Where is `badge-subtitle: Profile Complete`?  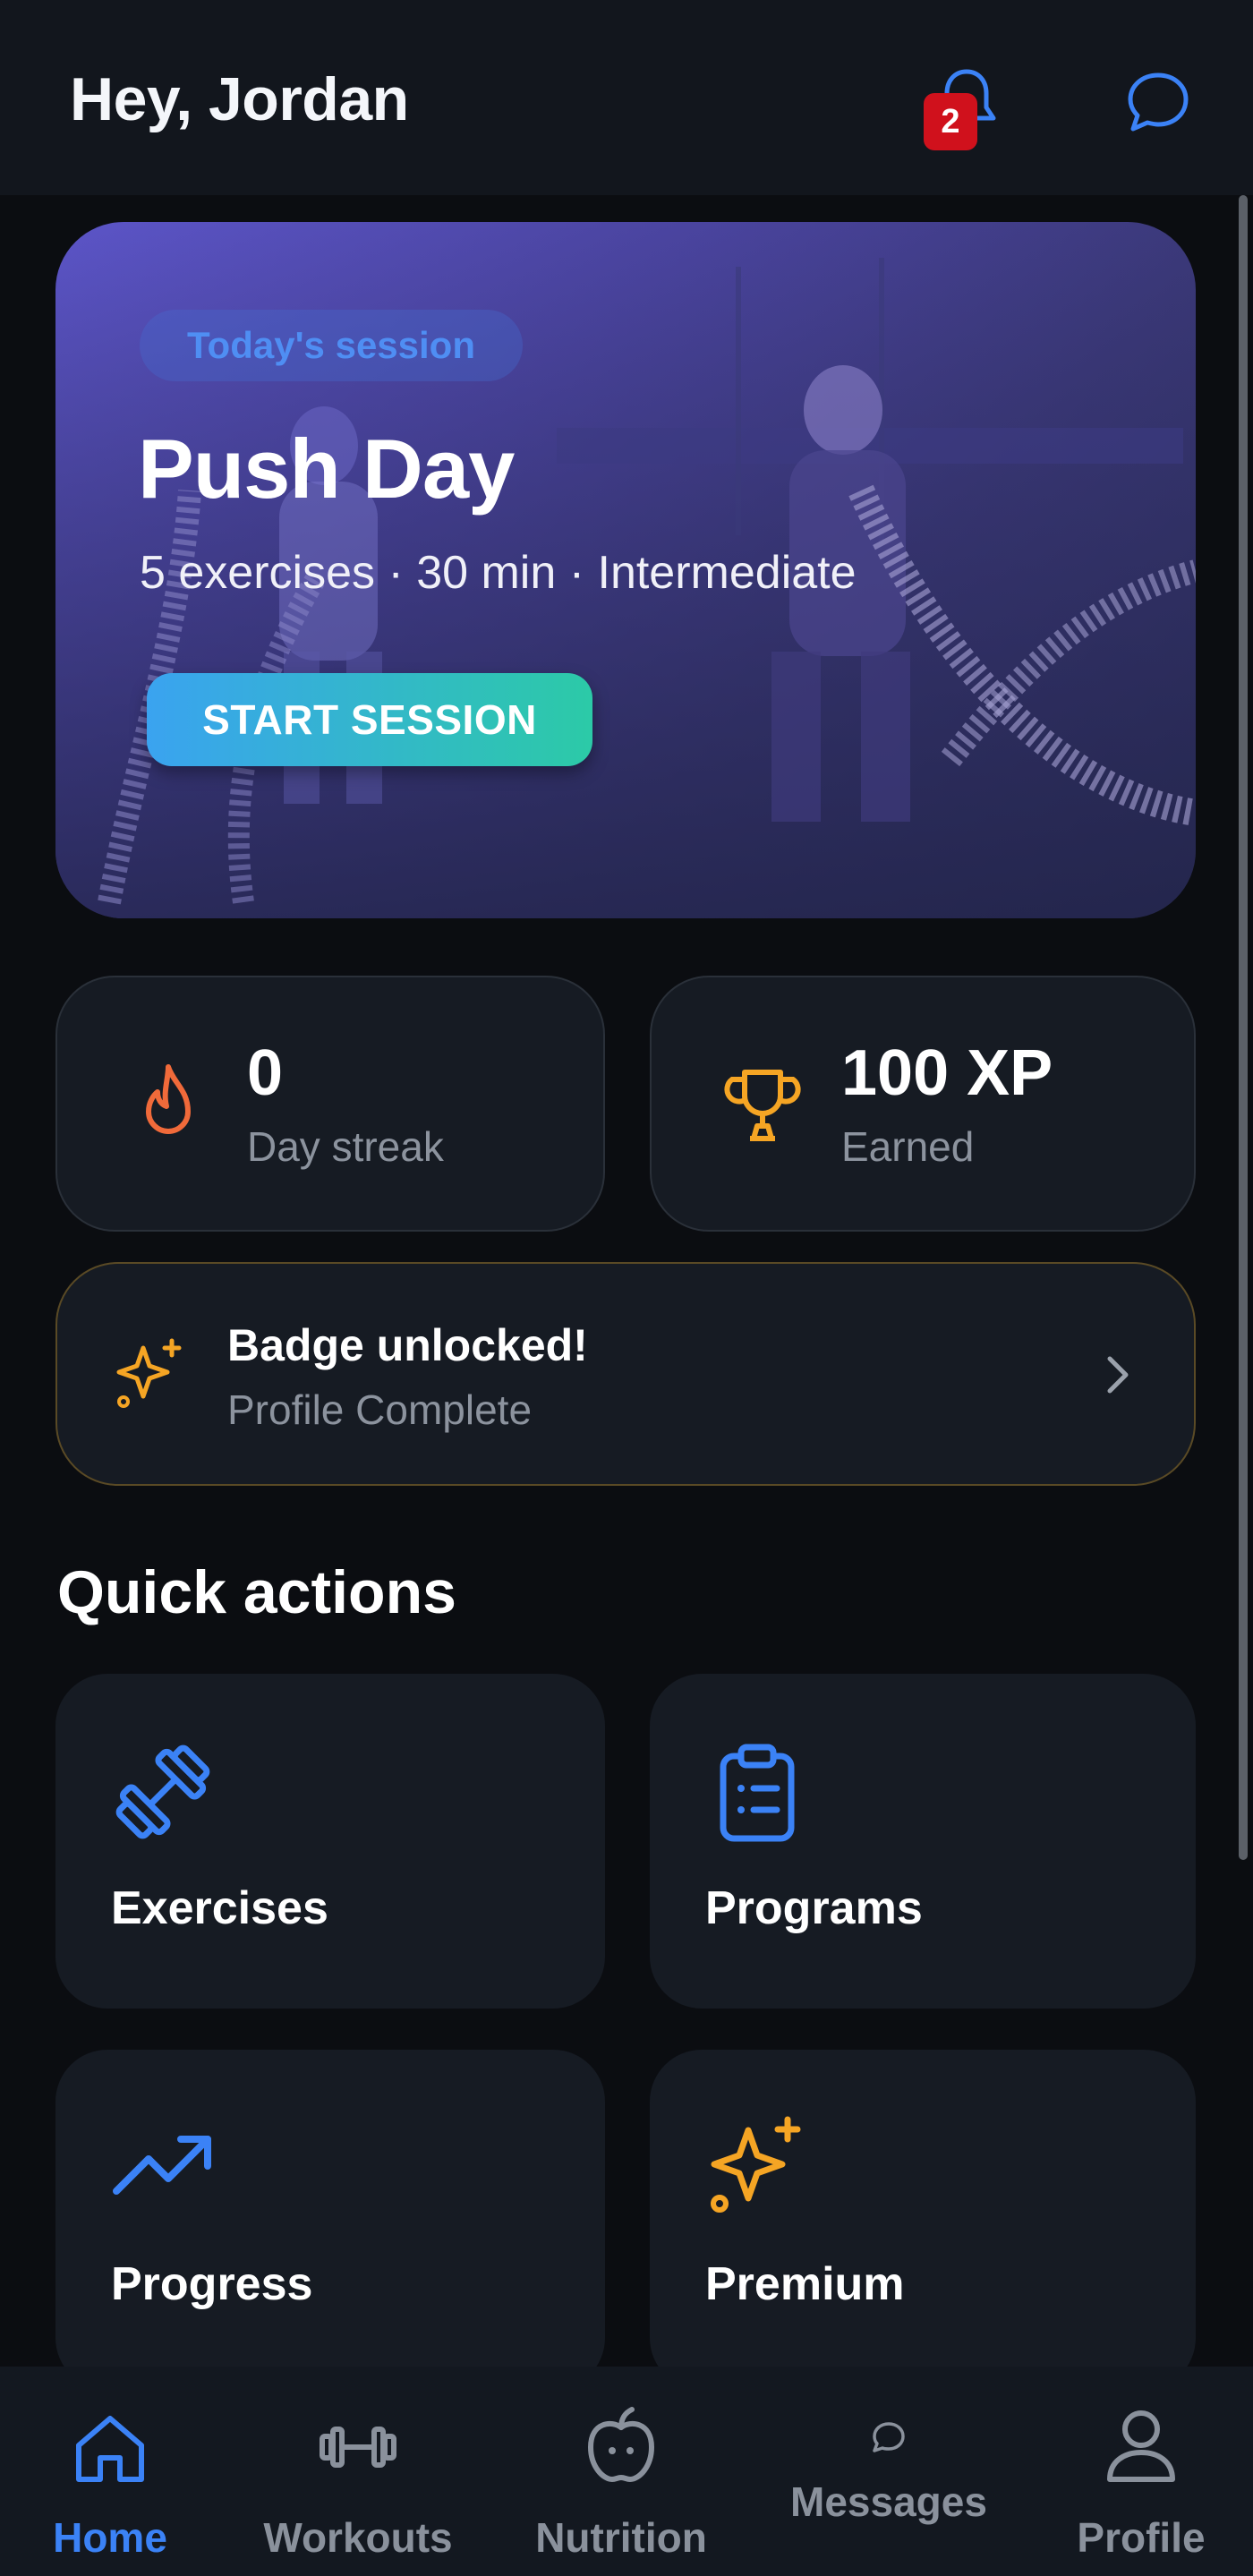
badge-subtitle: Profile Complete is located at coordinates (380, 1409).